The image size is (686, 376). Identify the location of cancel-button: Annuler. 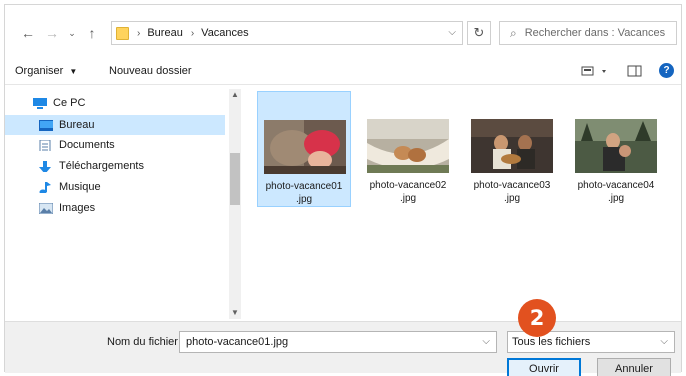
(634, 367).